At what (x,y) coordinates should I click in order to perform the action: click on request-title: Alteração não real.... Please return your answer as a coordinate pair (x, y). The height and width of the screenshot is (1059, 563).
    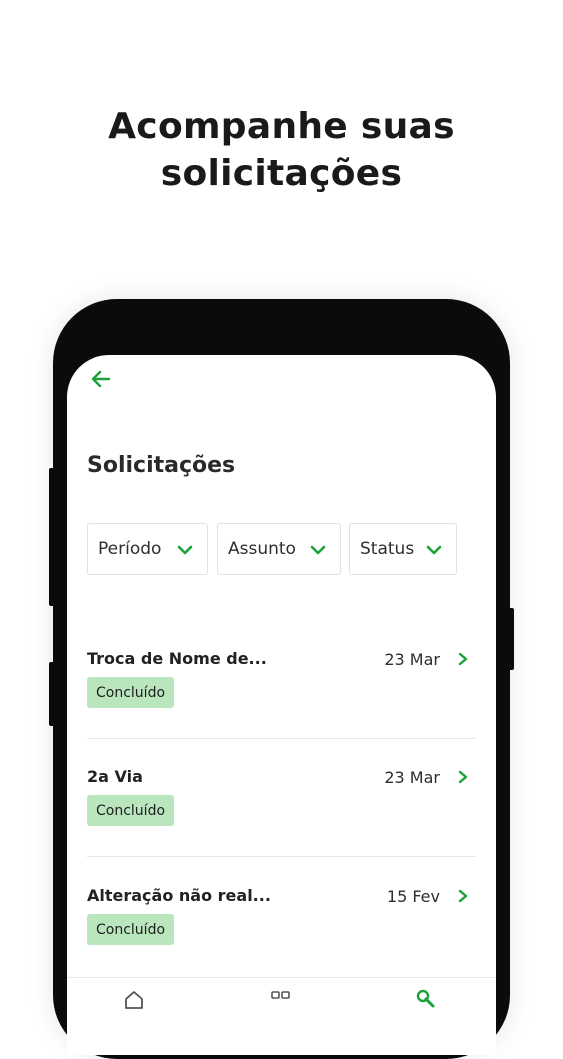
    Looking at the image, I should click on (179, 895).